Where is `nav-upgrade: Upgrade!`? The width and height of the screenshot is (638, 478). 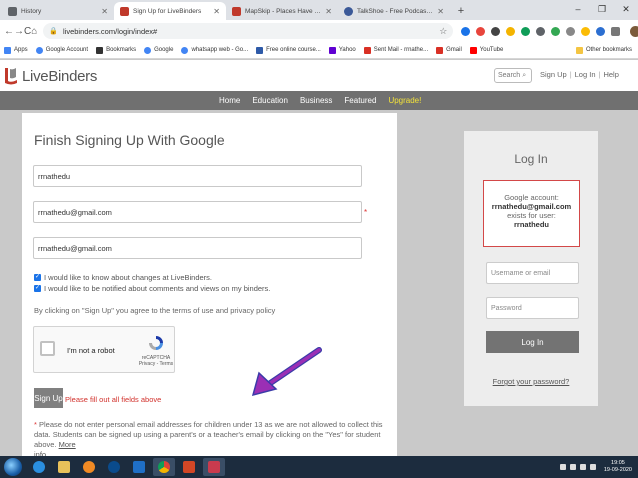 nav-upgrade: Upgrade! is located at coordinates (404, 100).